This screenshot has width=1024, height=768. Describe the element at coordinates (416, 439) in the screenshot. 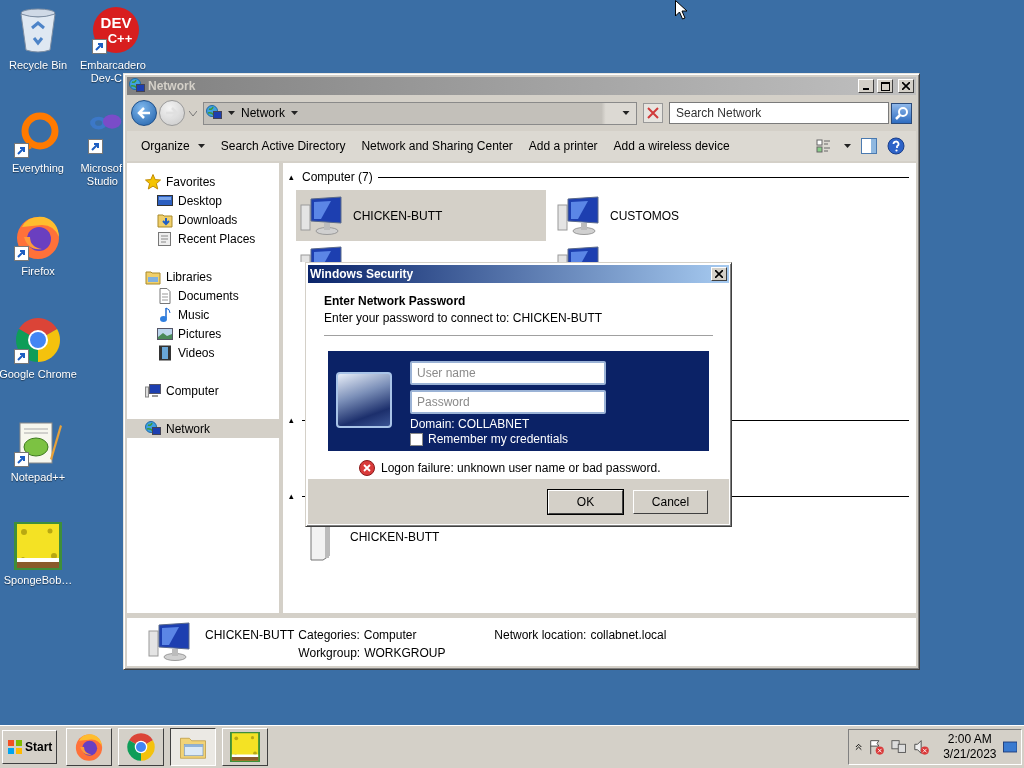

I see `checkbox` at that location.